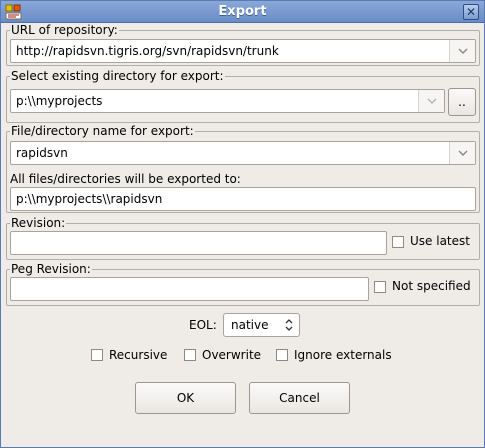 The image size is (485, 448). I want to click on export-directory-combo: p:\\myprojects, so click(227, 101).